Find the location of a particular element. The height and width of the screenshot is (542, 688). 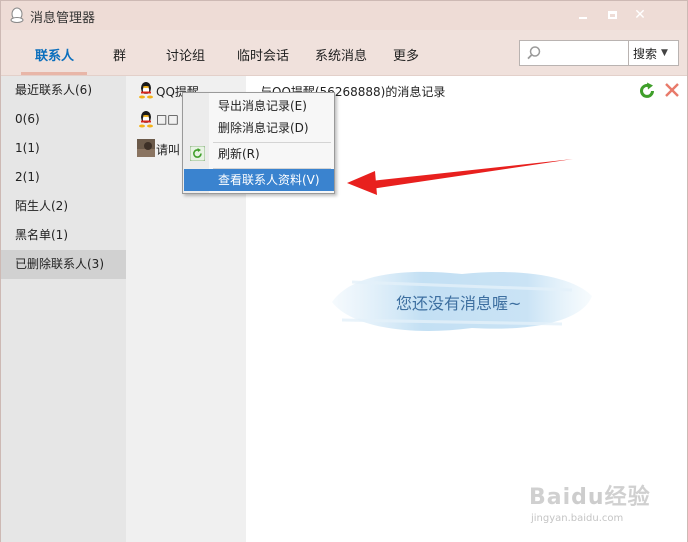

sidebar-item-blacklist: 黑名单(1) is located at coordinates (63, 235).